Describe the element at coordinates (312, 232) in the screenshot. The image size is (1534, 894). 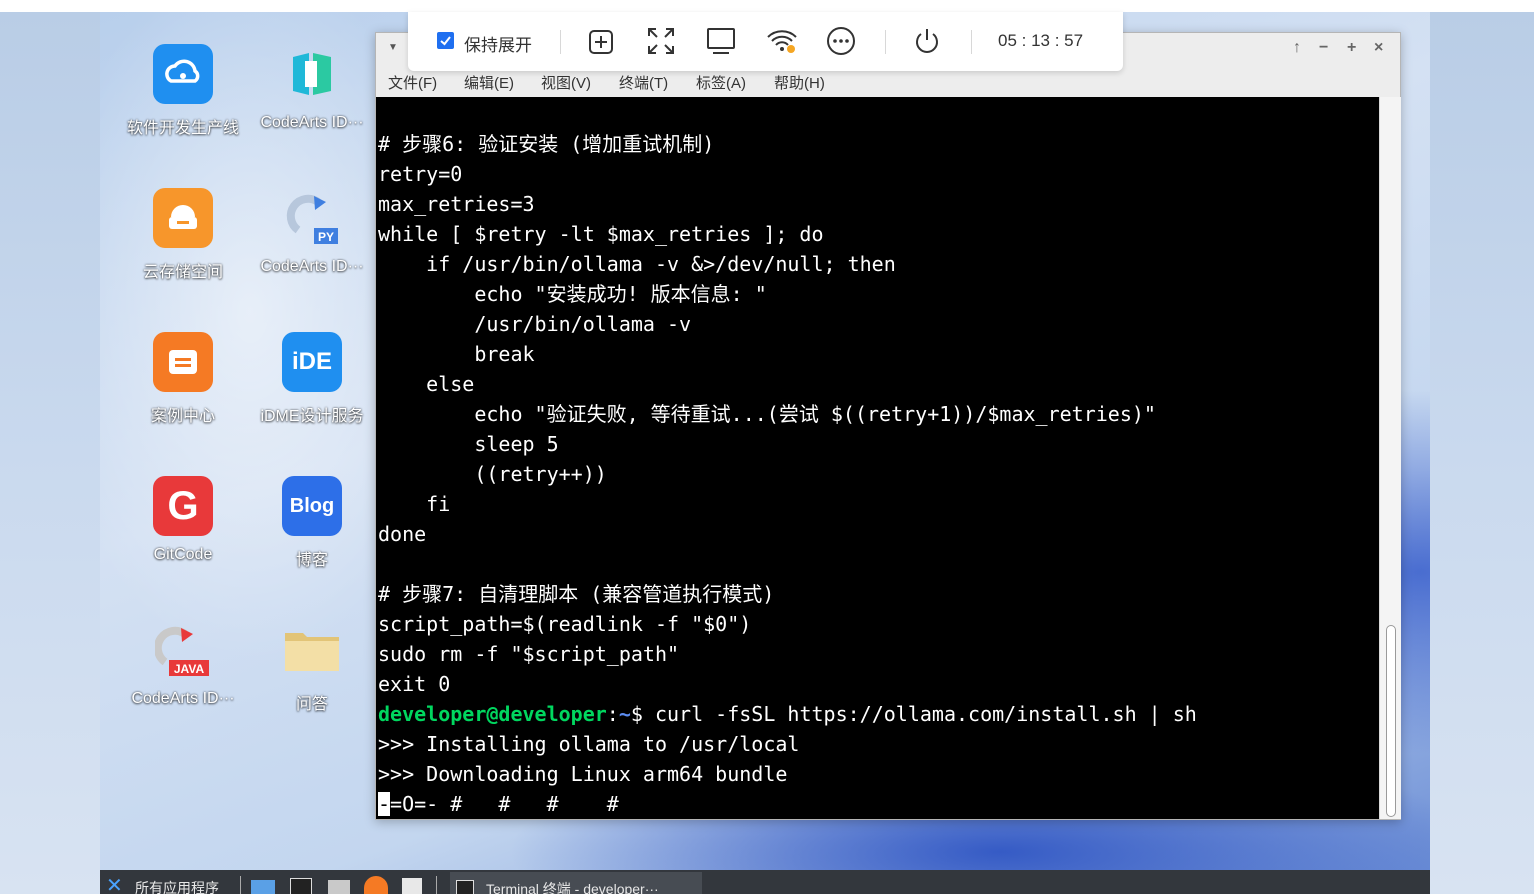
I see `desktop-icon-codearts-py: PY CodeArts ID···` at that location.